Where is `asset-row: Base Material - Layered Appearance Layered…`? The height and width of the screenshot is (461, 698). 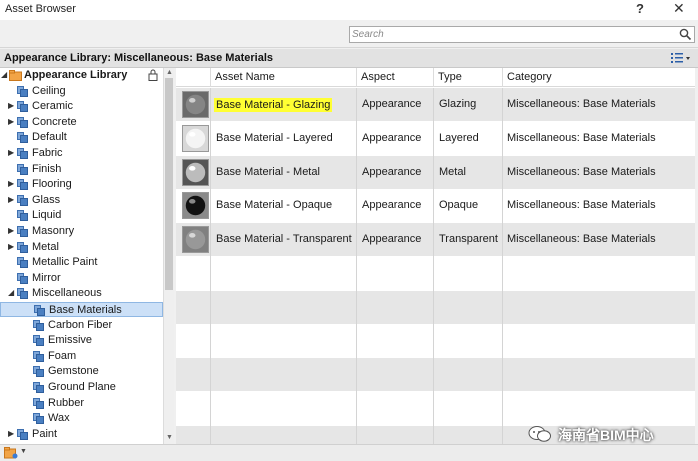
asset-row: Base Material - Layered Appearance Layered… is located at coordinates (435, 138).